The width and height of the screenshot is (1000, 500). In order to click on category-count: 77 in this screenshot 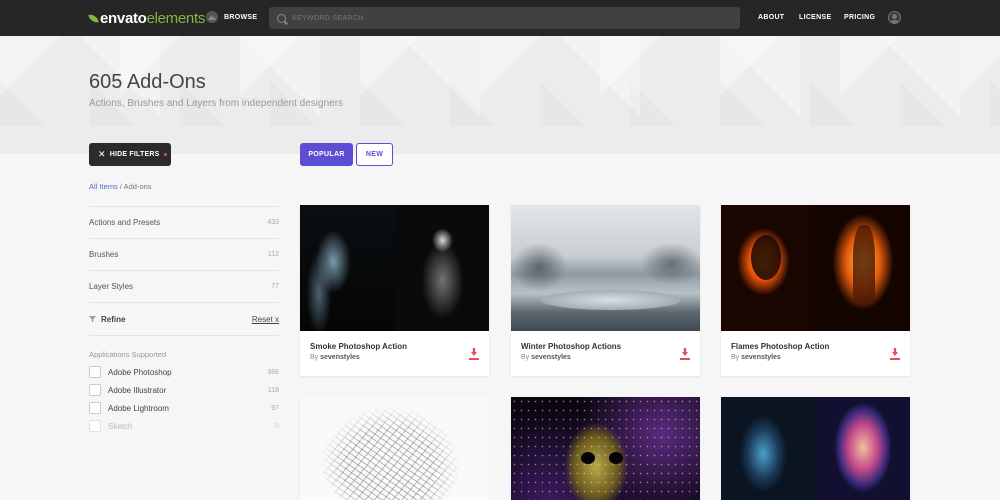, I will do `click(275, 286)`.